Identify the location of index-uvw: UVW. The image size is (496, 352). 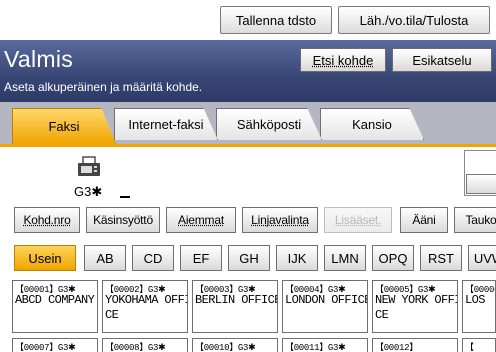
(482, 258).